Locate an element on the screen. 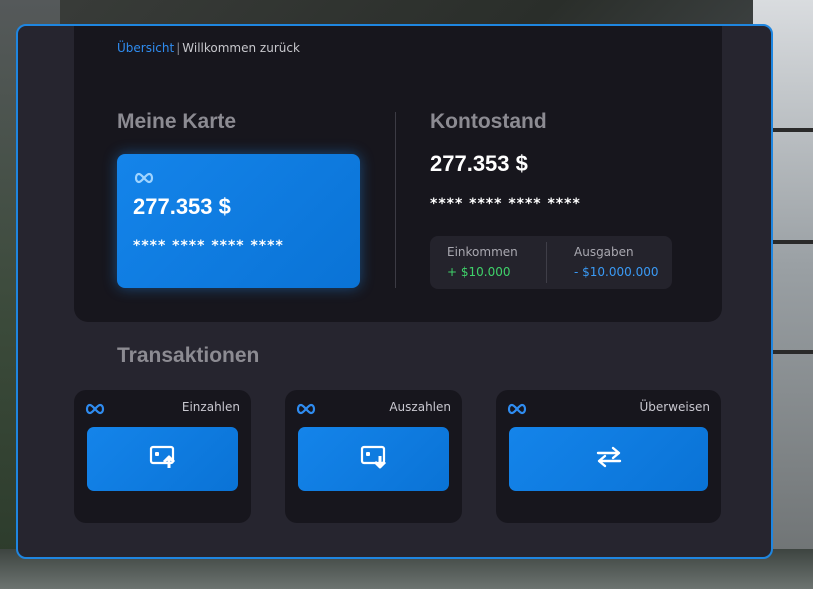 This screenshot has width=813, height=589. transfer-button is located at coordinates (608, 459).